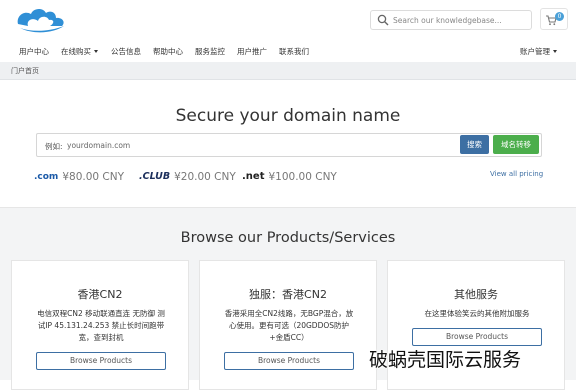 This screenshot has width=576, height=390. What do you see at coordinates (461, 20) in the screenshot?
I see `search-input` at bounding box center [461, 20].